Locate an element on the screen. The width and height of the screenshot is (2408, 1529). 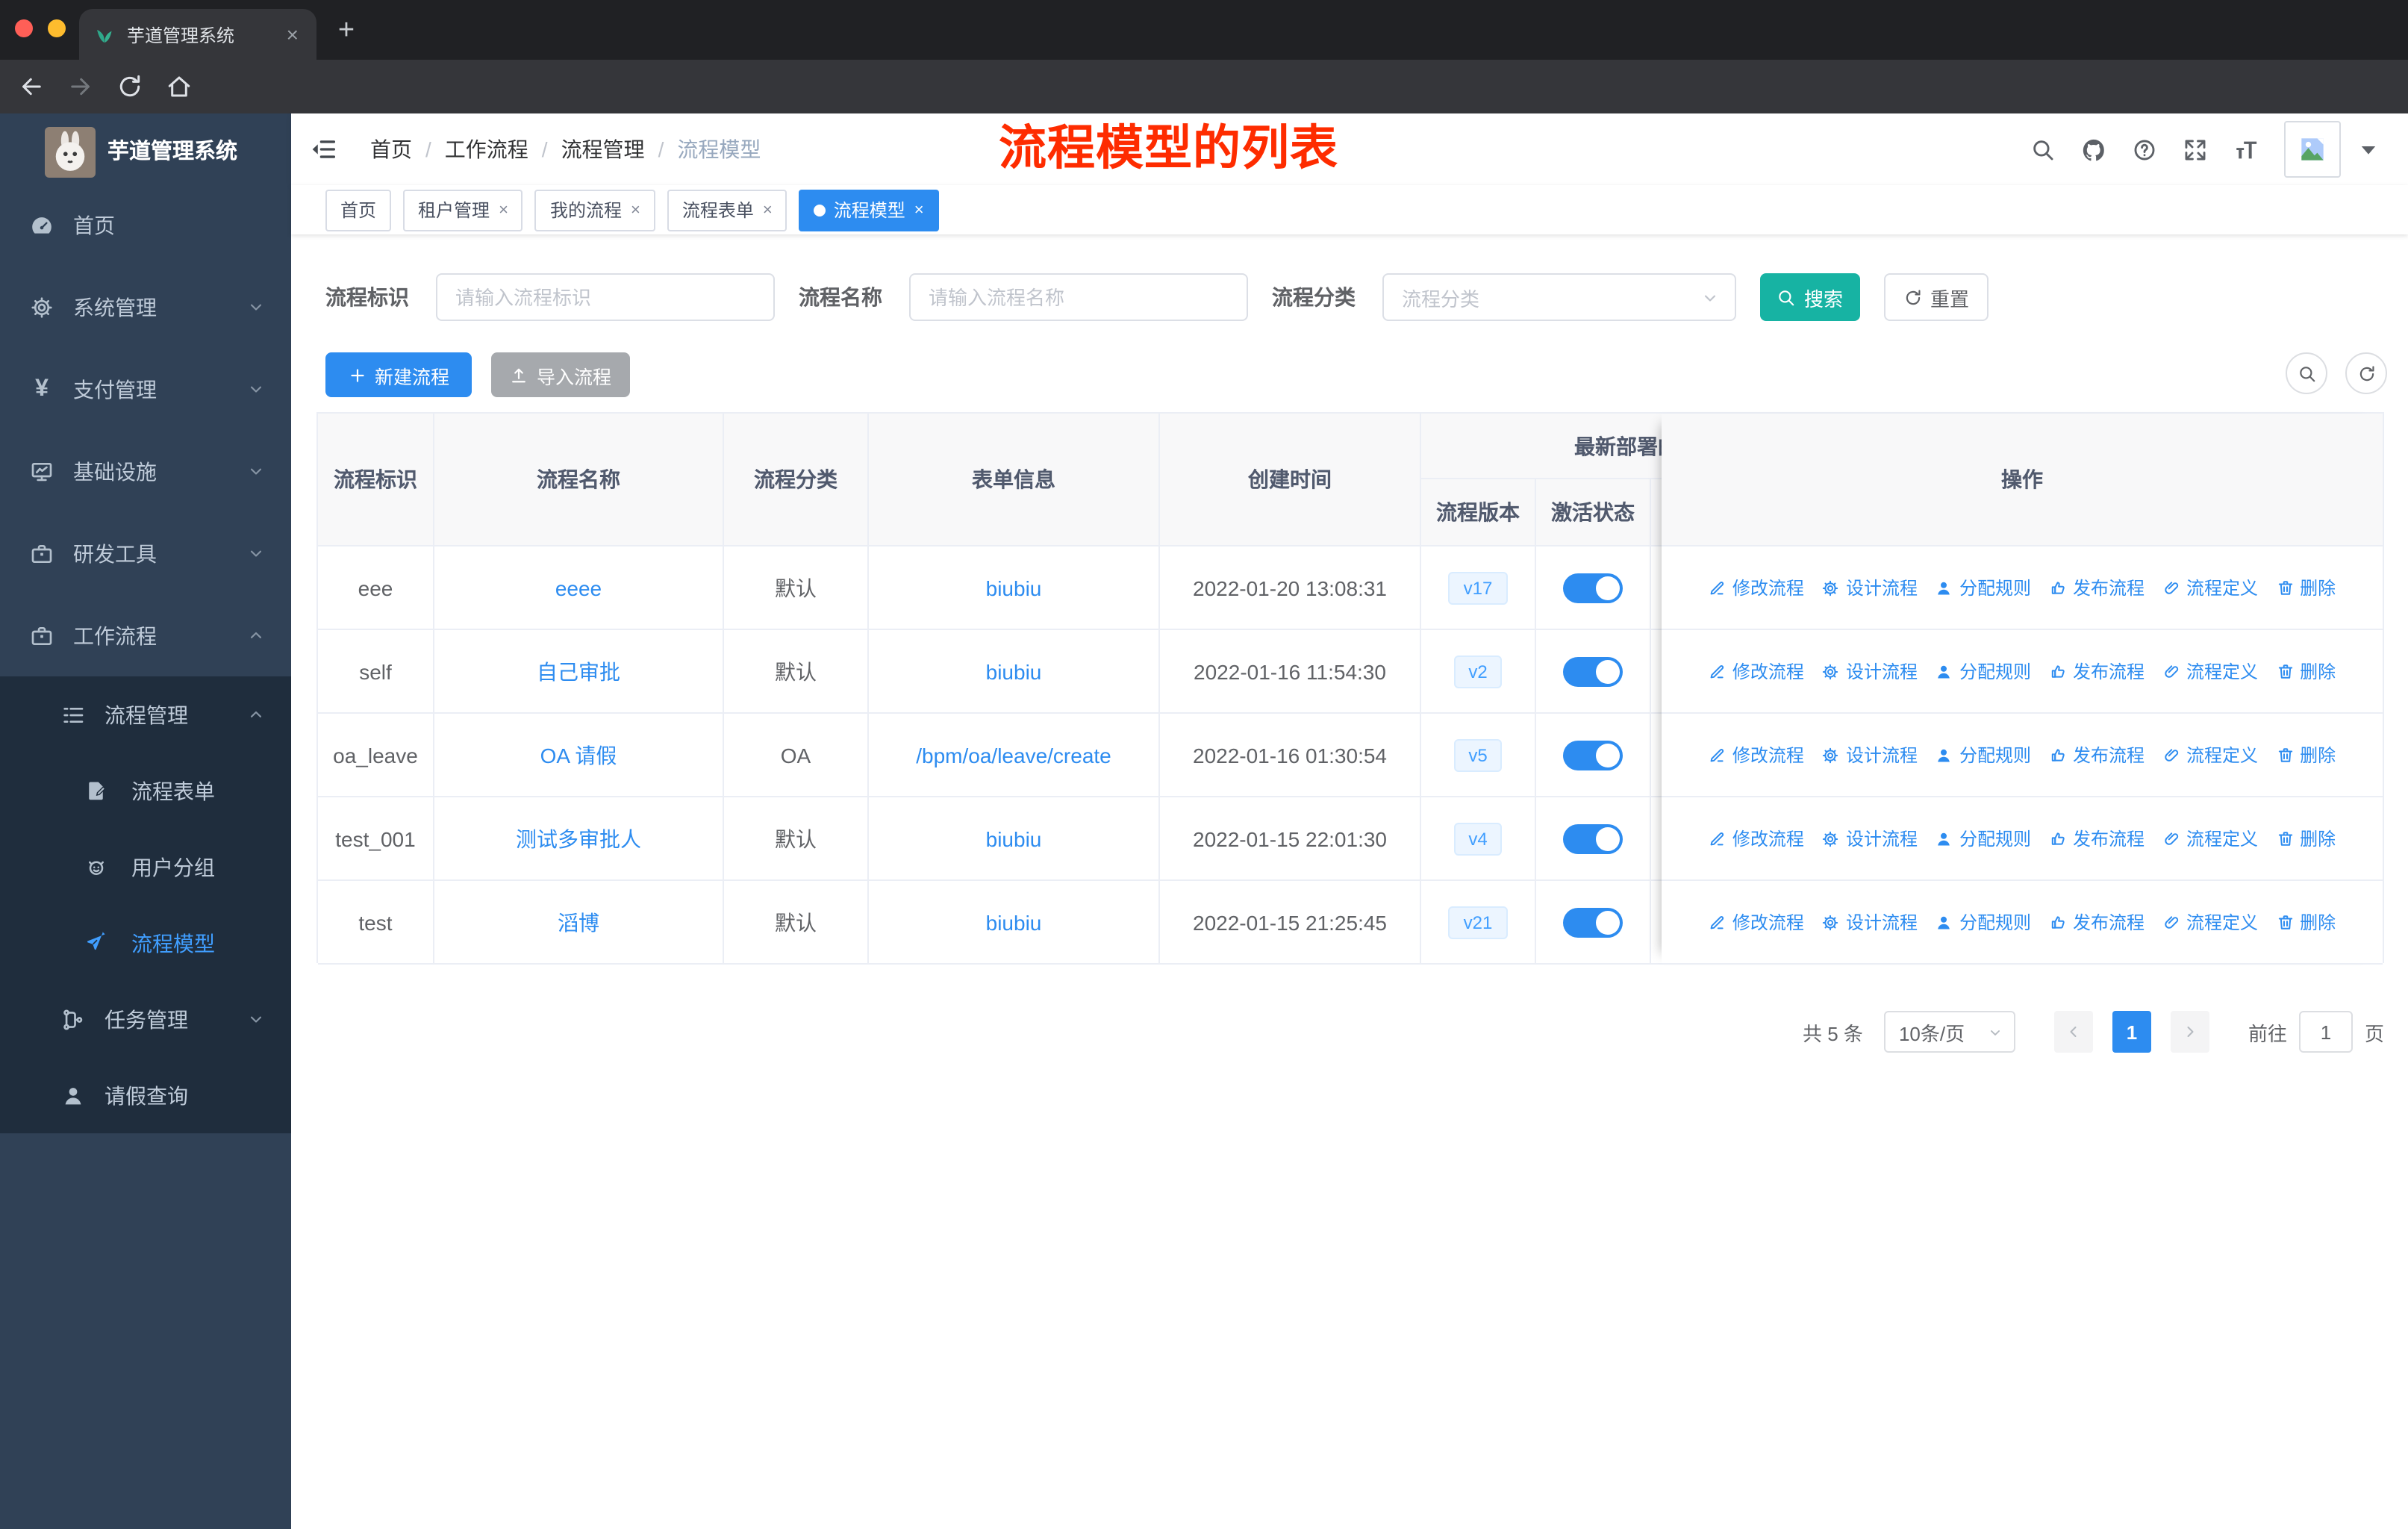
toggle-search-button is located at coordinates (2306, 373).